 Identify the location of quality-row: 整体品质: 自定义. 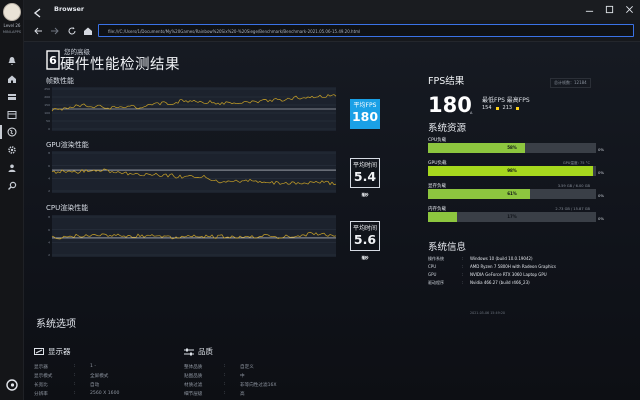
(219, 367).